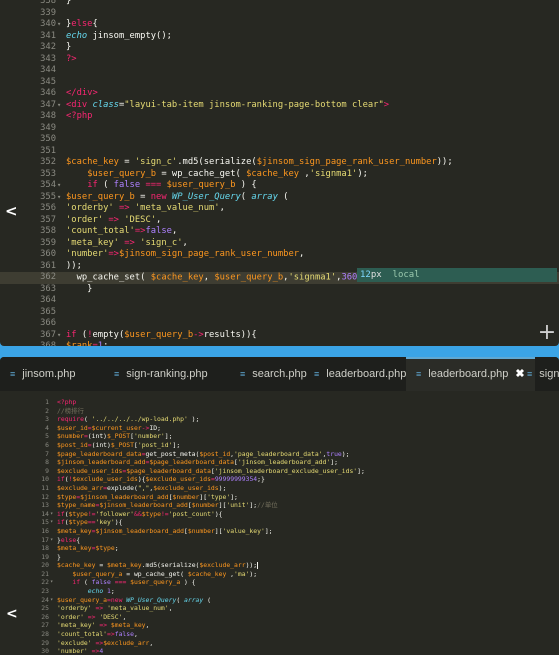 The image size is (559, 655). I want to click on code-line: 356'orderby' => 'meta_value_num',, so click(279, 209).